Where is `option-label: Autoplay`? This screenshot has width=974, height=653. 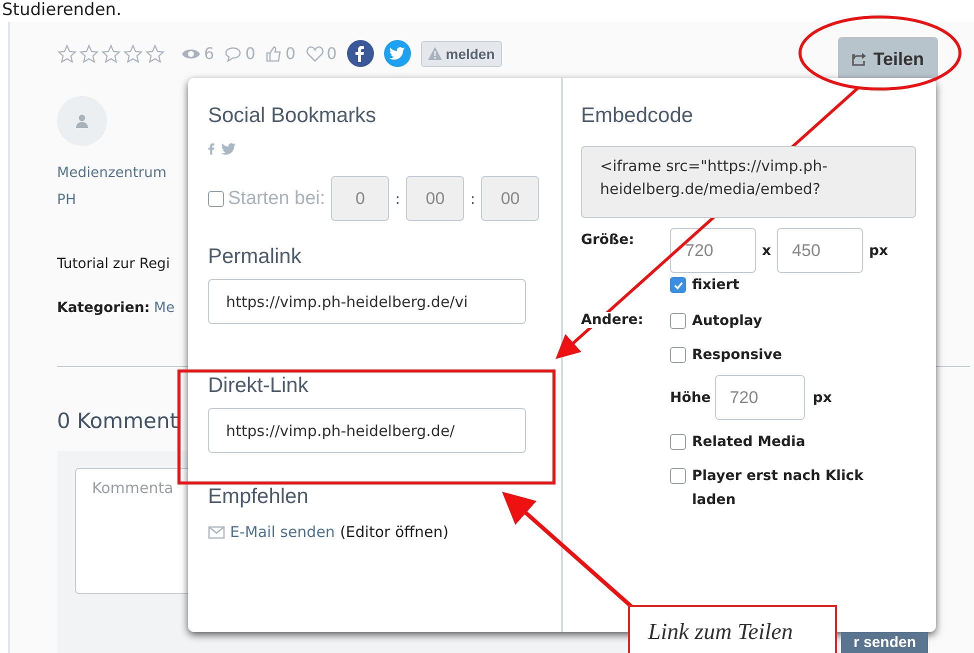 option-label: Autoplay is located at coordinates (728, 321).